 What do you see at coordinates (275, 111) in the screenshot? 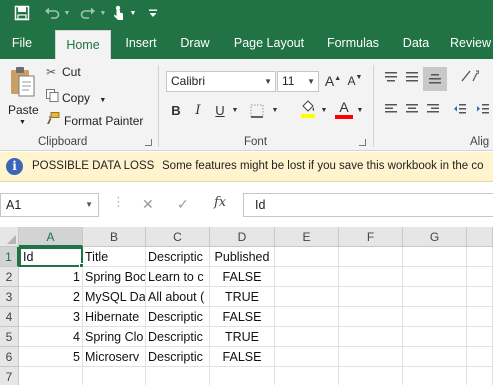
I see `borders-dropdown-icon: ▼` at bounding box center [275, 111].